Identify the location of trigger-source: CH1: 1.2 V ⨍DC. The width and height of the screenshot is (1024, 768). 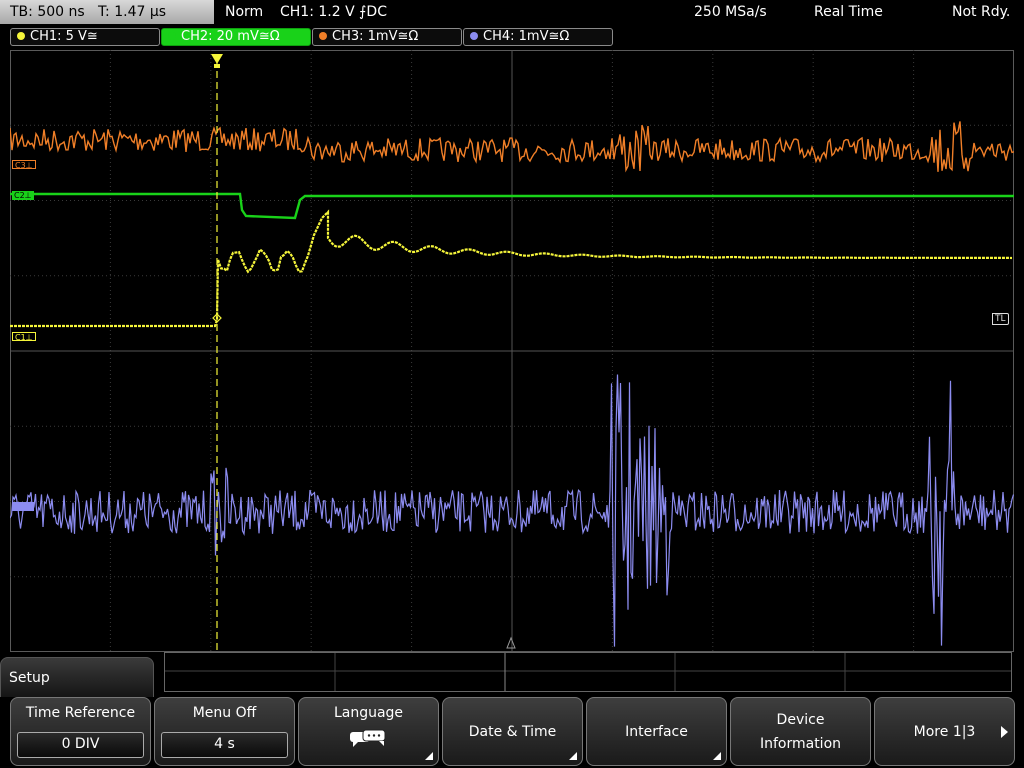
(333, 12).